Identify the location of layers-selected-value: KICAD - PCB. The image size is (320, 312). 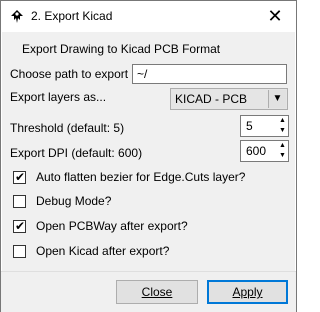
(211, 99).